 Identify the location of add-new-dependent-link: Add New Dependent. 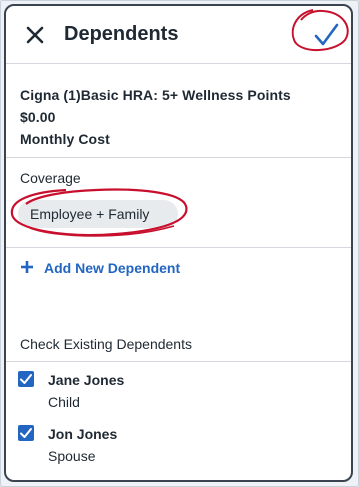
(145, 271).